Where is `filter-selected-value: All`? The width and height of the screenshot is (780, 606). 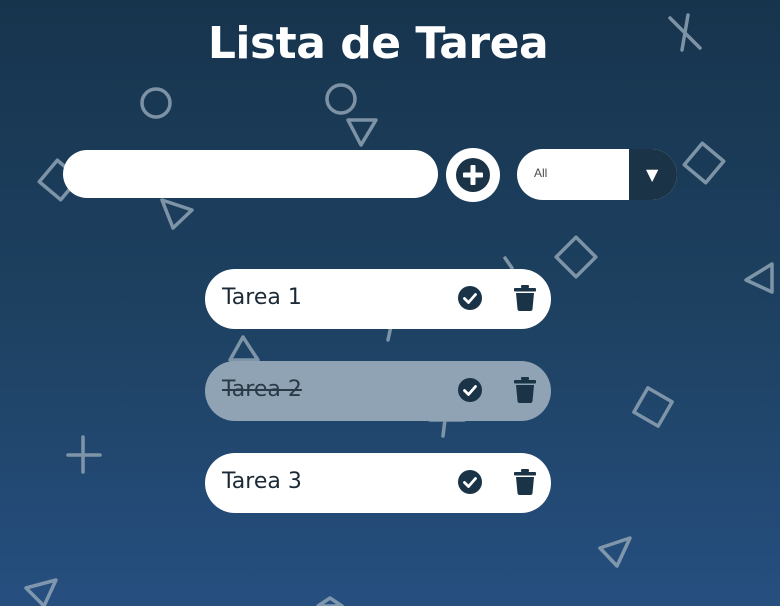 filter-selected-value: All is located at coordinates (541, 173).